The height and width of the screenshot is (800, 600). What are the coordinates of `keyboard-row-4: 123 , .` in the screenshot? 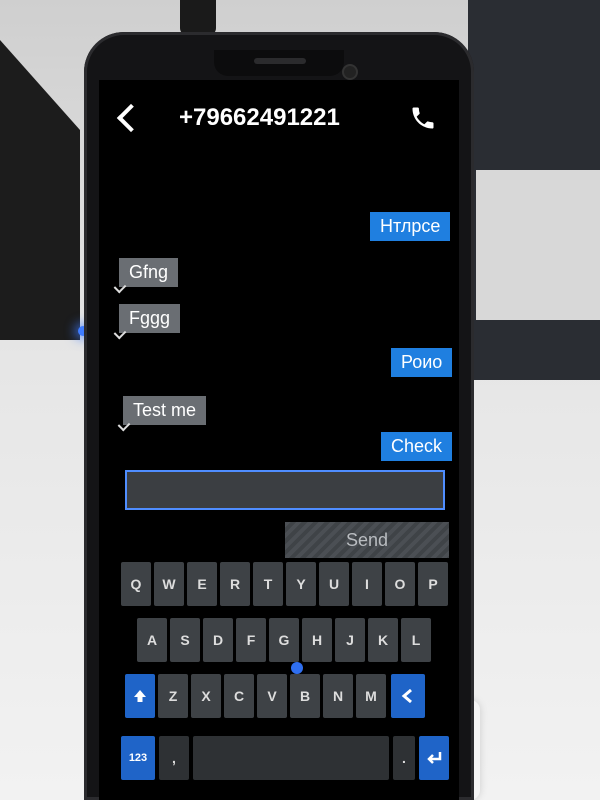 It's located at (286, 759).